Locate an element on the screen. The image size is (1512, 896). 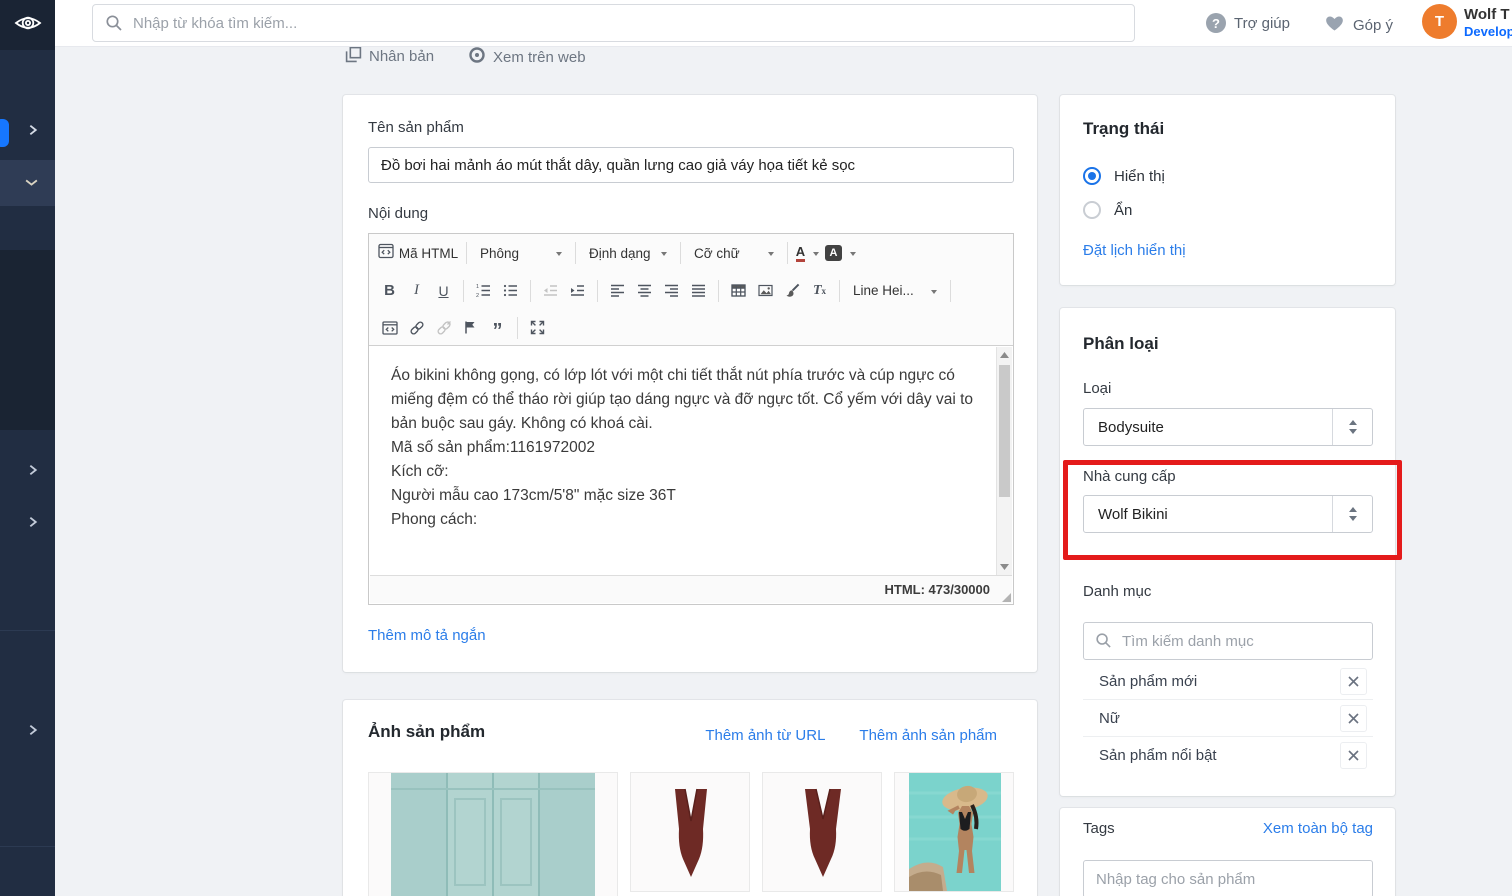
align-left-button is located at coordinates (617, 291).